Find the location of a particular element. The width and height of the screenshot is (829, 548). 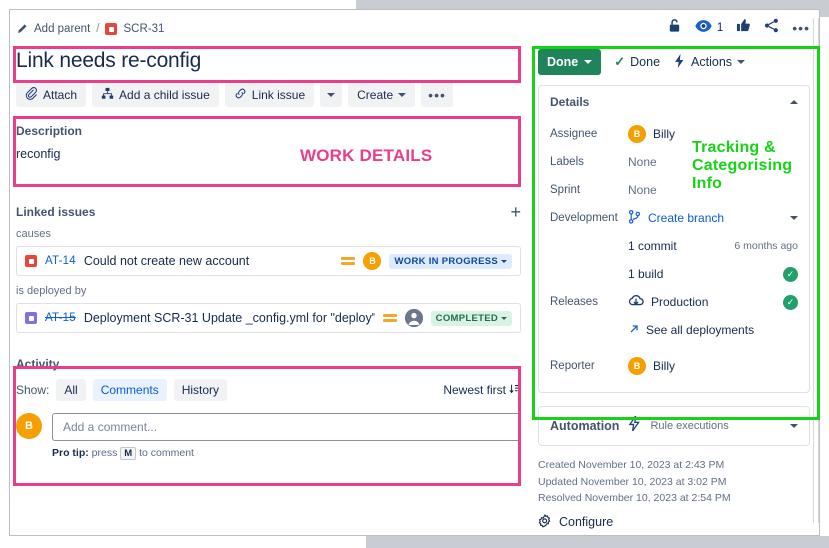

chevron-up-icon is located at coordinates (794, 102).